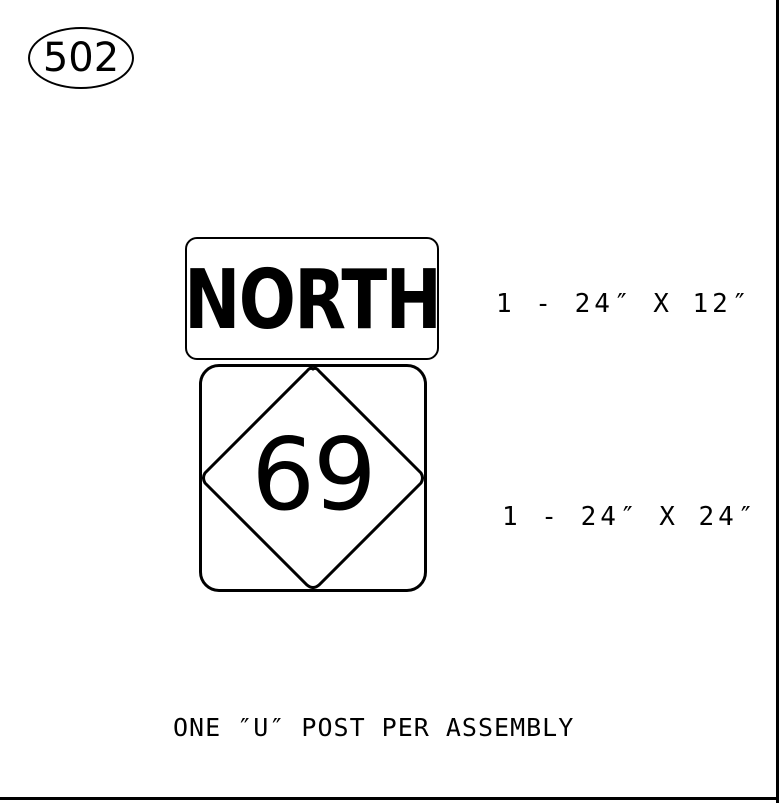  I want to click on sheet-border-bottom, so click(389, 798).